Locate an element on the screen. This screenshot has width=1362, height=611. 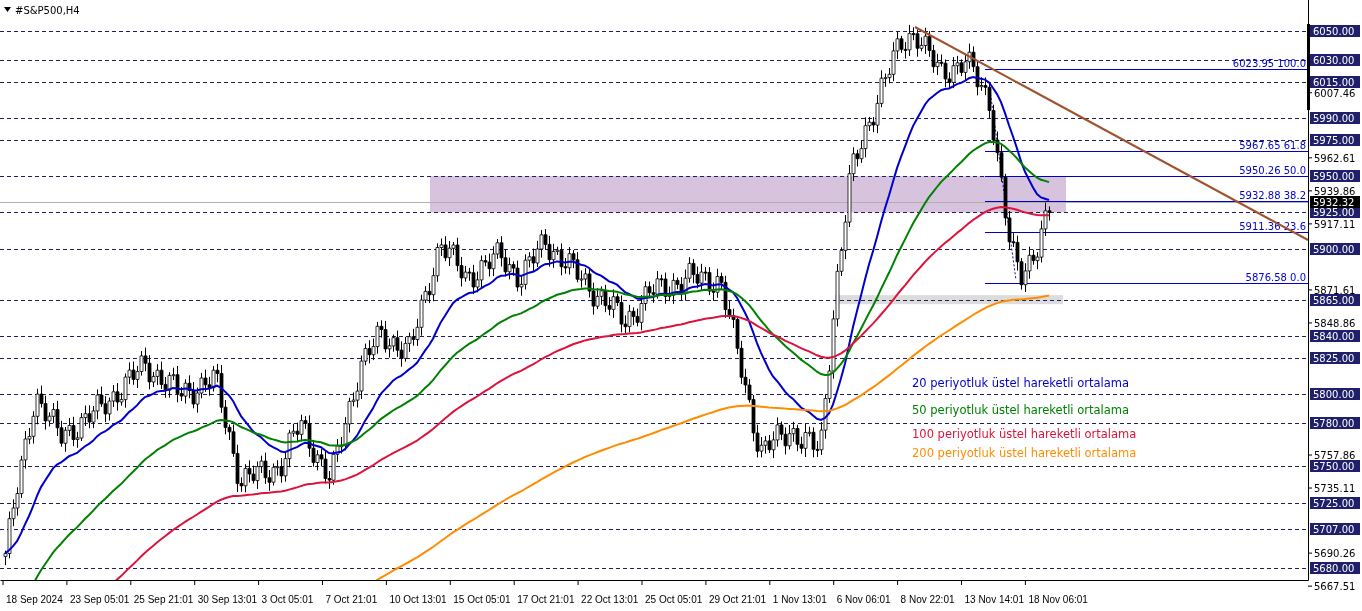
time-label: 25 Sep 21:01 is located at coordinates (163, 599).